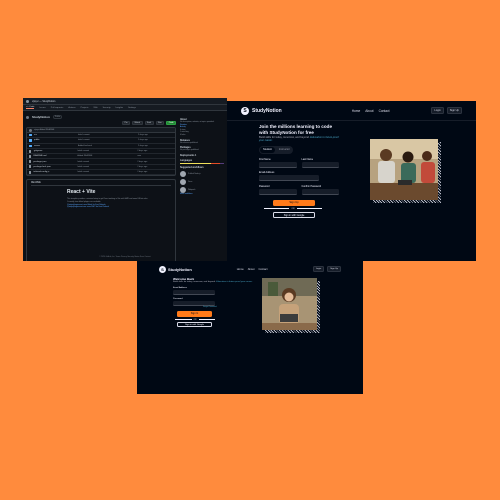 The image size is (500, 500). I want to click on github-logo-icon, so click(27, 101).